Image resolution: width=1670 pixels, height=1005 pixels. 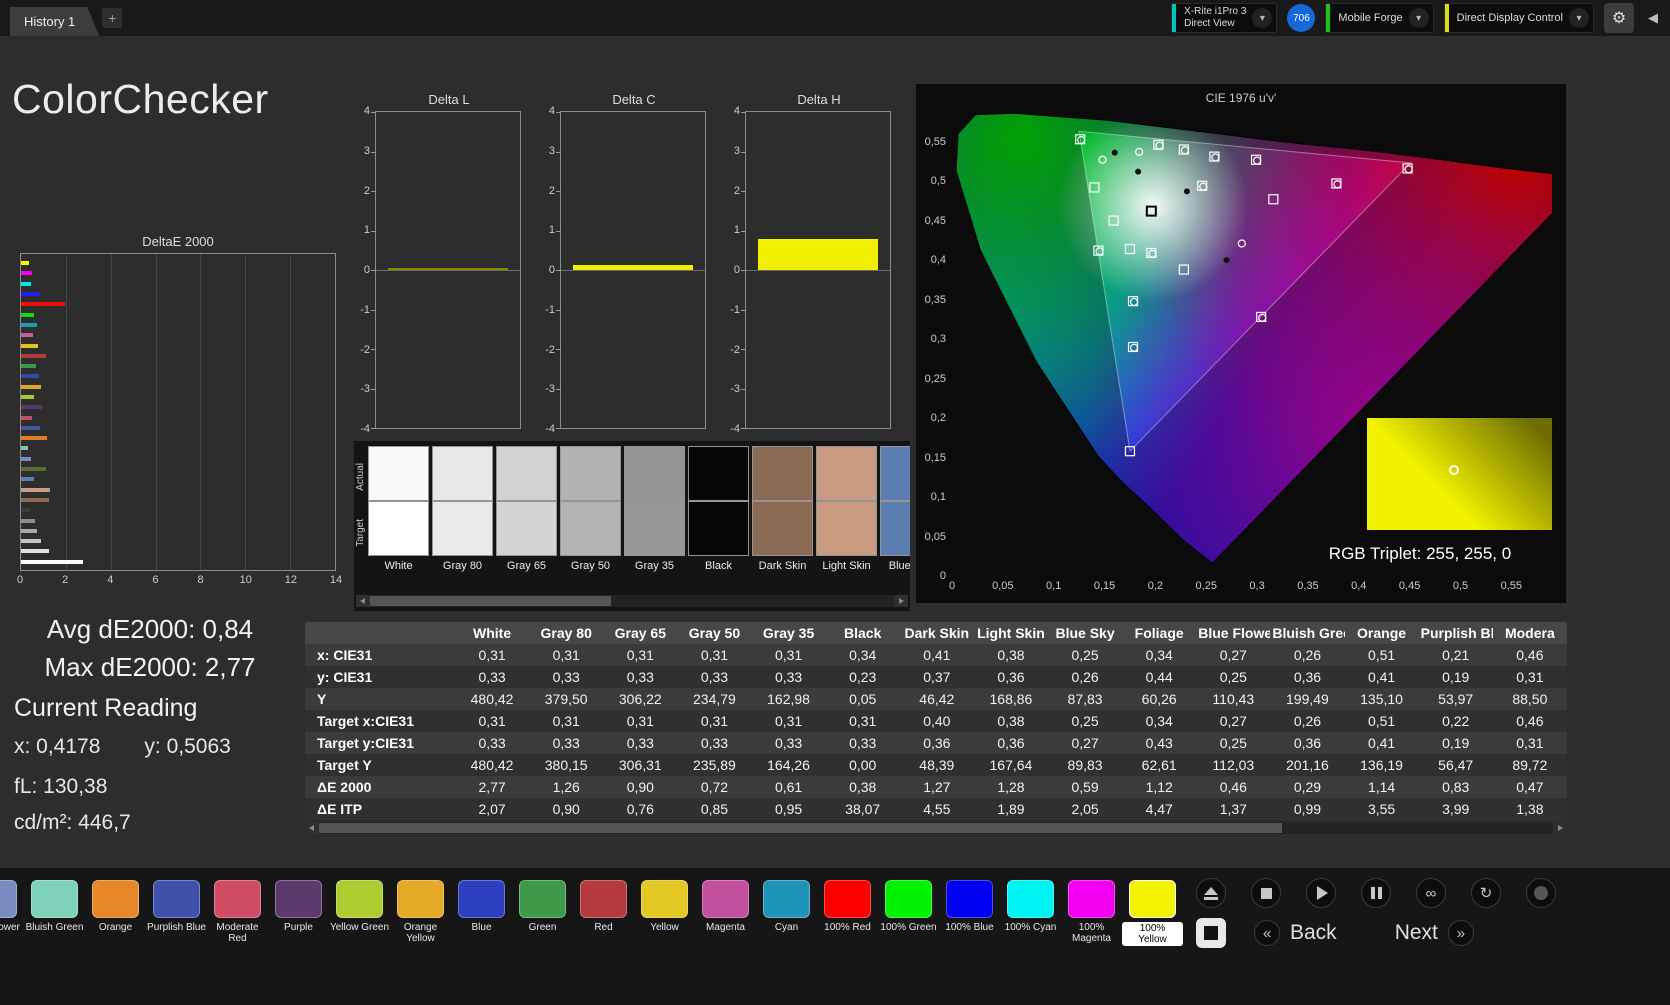 I want to click on patch-label: Blue Flower, so click(x=10, y=927).